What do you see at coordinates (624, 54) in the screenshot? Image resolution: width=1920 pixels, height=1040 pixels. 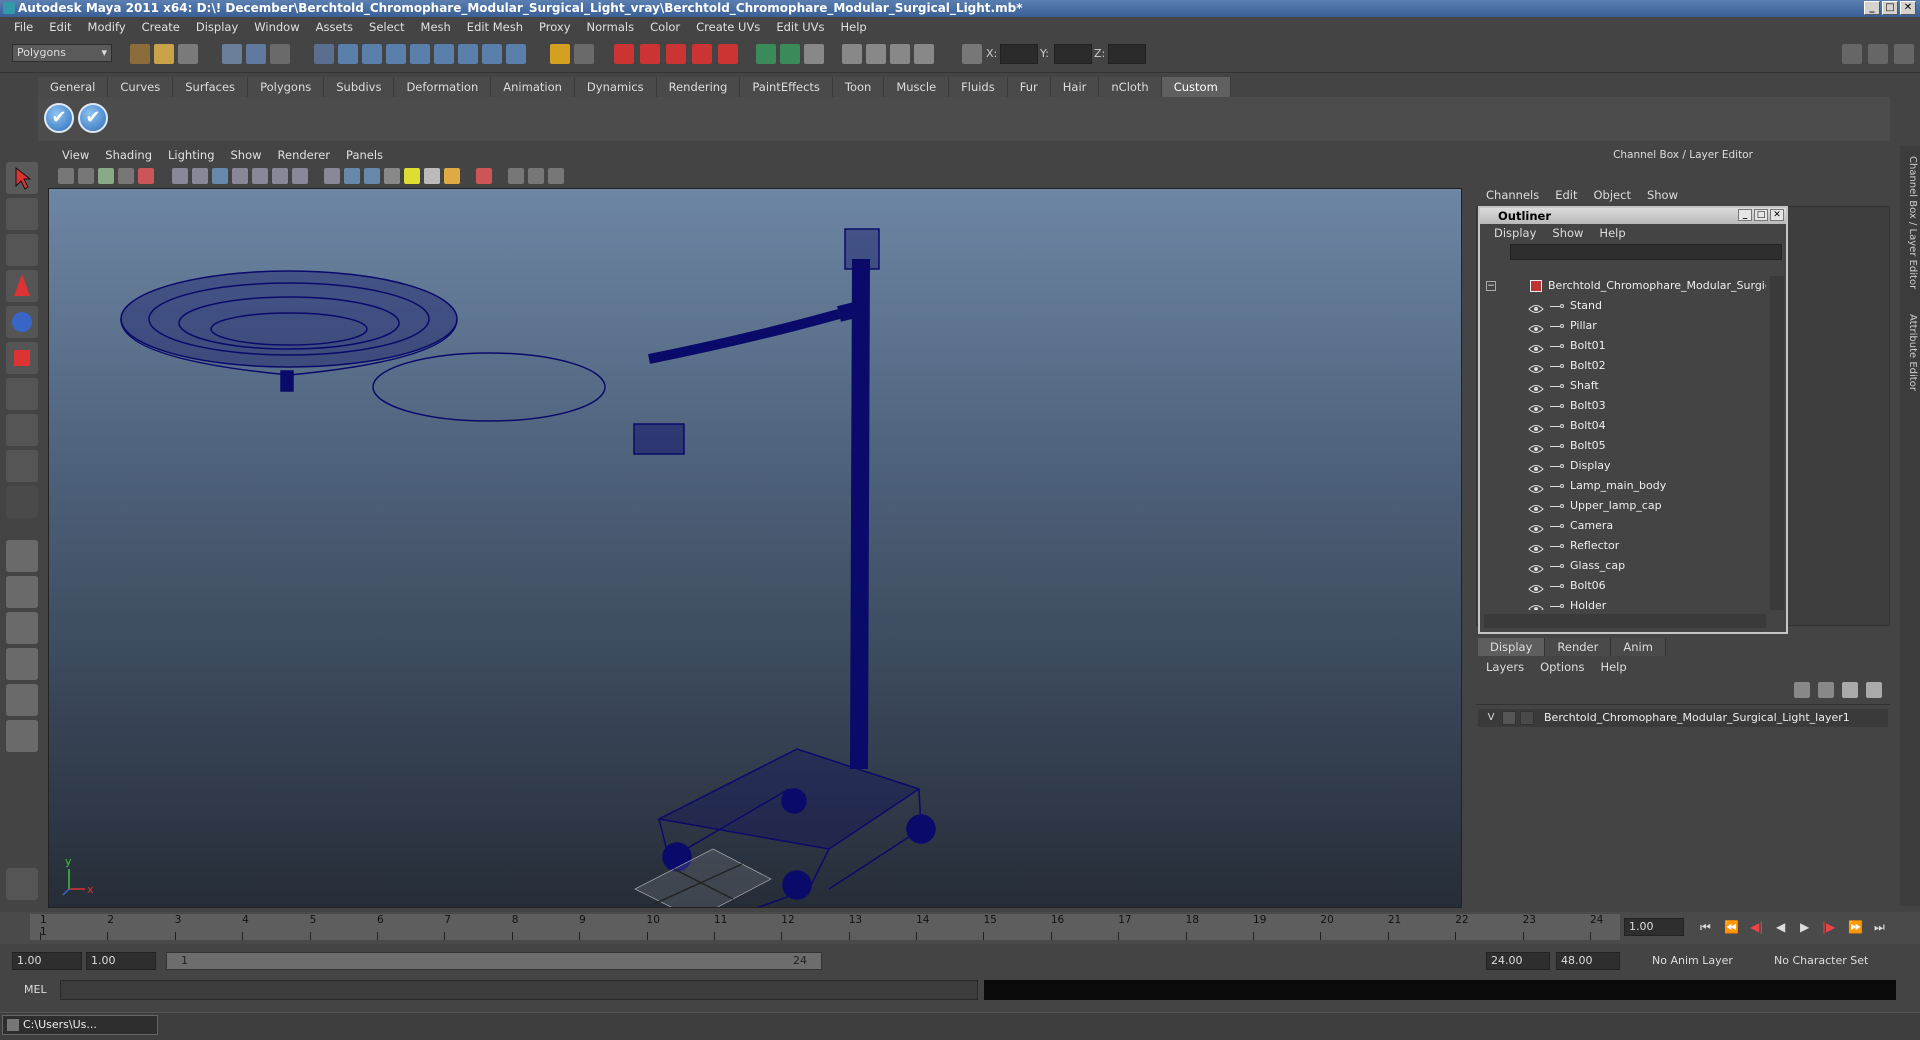 I see `snap-grid-icon` at bounding box center [624, 54].